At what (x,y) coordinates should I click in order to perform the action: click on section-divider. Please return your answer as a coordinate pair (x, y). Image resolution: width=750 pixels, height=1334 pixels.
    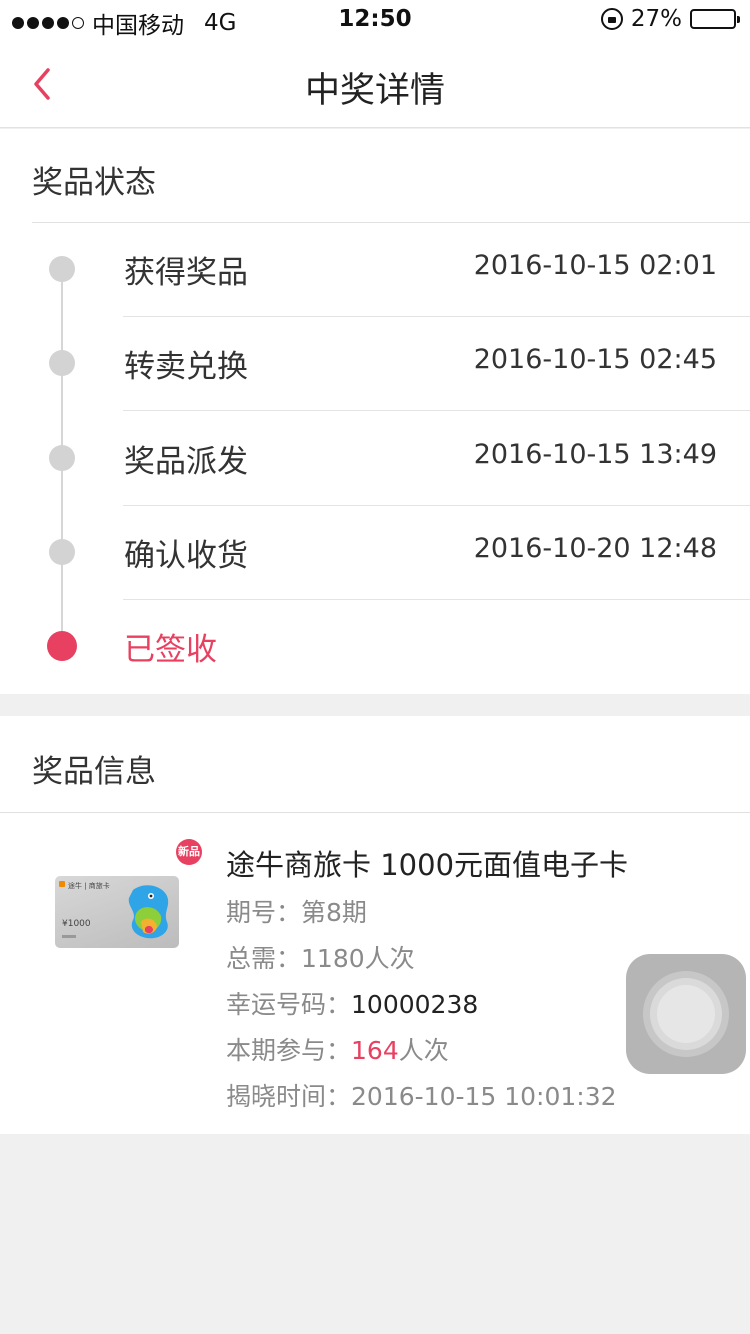
    Looking at the image, I should click on (375, 812).